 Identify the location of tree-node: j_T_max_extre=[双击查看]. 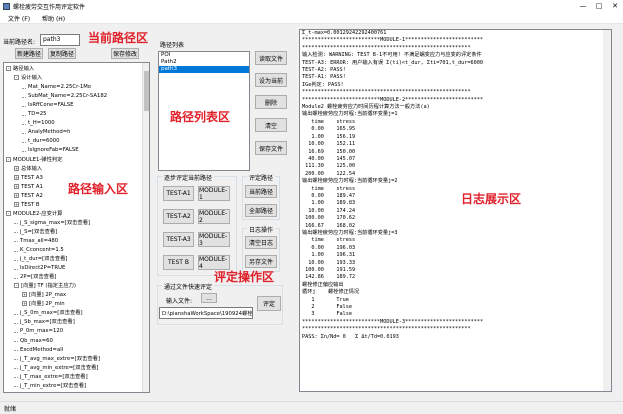
(51, 377).